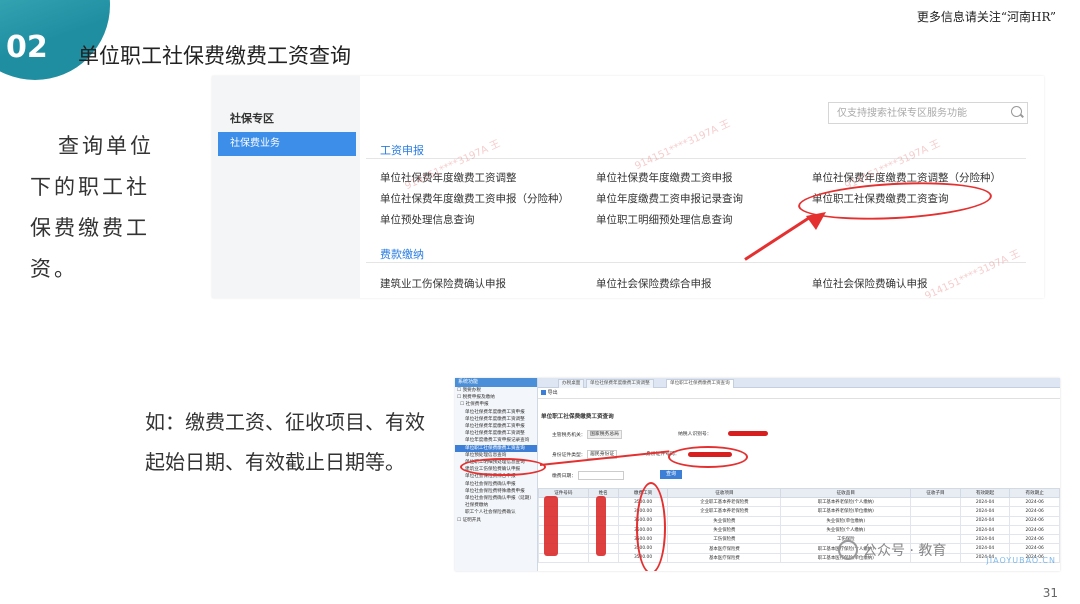 The height and width of the screenshot is (604, 1080). I want to click on tree-item: ☐ 税费申报及缴纳, so click(496, 397).